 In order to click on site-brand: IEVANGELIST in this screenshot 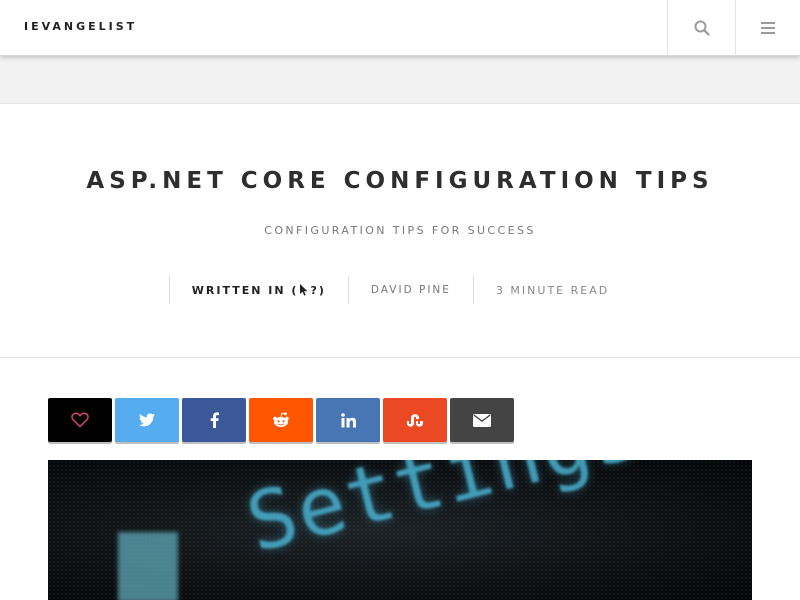, I will do `click(80, 26)`.